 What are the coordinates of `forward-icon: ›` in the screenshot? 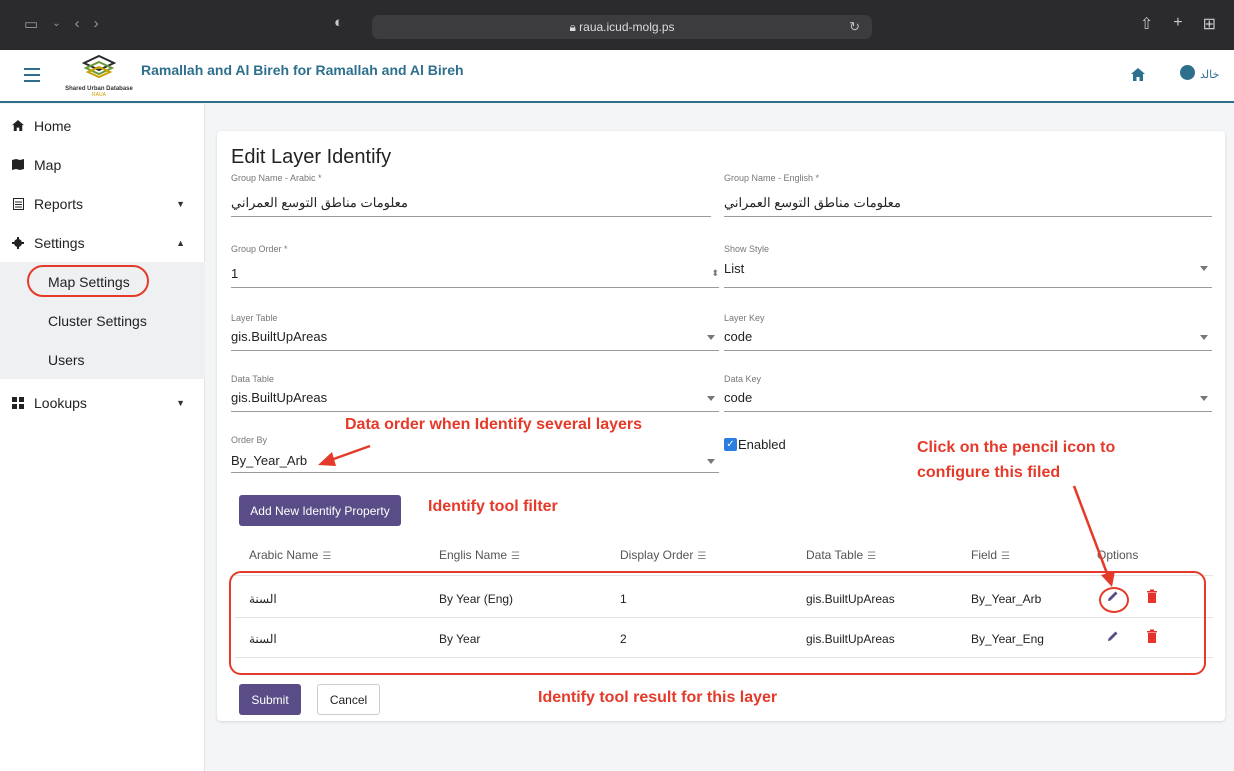 It's located at (96, 24).